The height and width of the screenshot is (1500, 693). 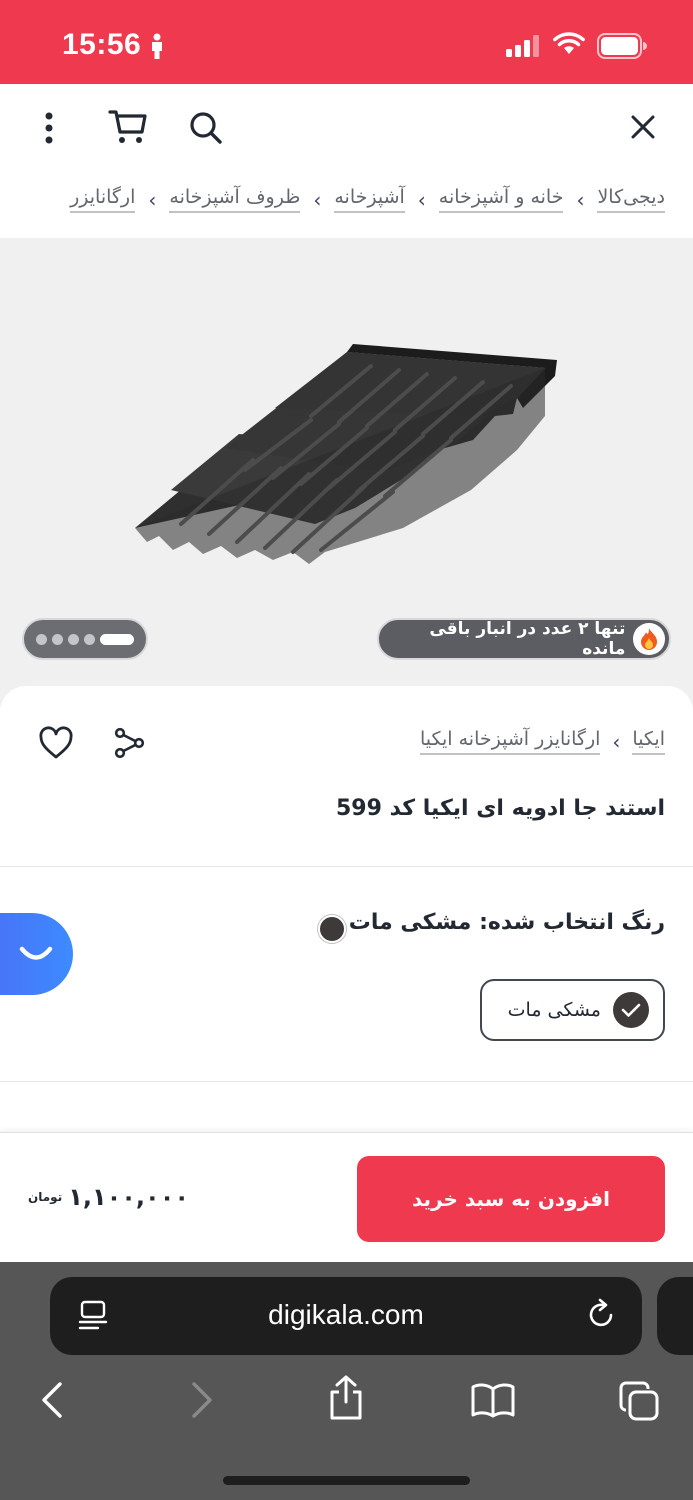 I want to click on smile-icon, so click(x=36, y=953).